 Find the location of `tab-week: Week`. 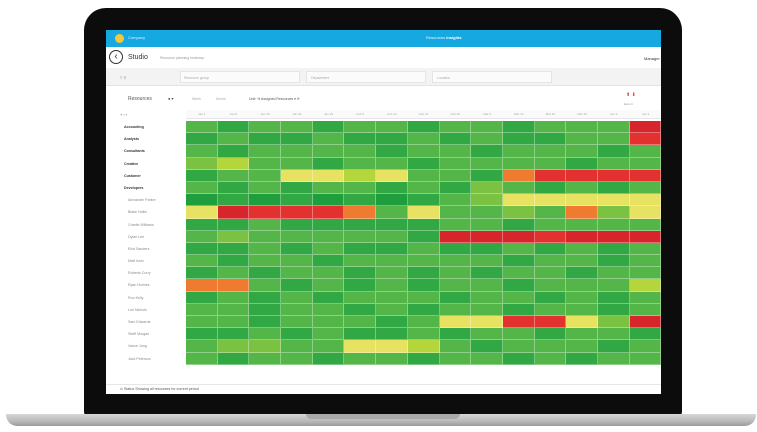

tab-week: Week is located at coordinates (196, 99).